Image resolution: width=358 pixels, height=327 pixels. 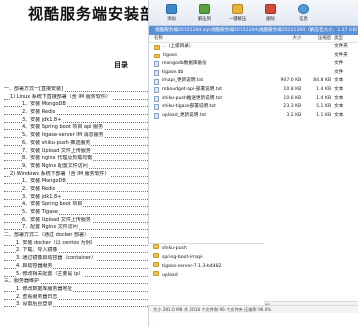 I want to click on file-packed-size: 1.1 KB, so click(x=324, y=115).